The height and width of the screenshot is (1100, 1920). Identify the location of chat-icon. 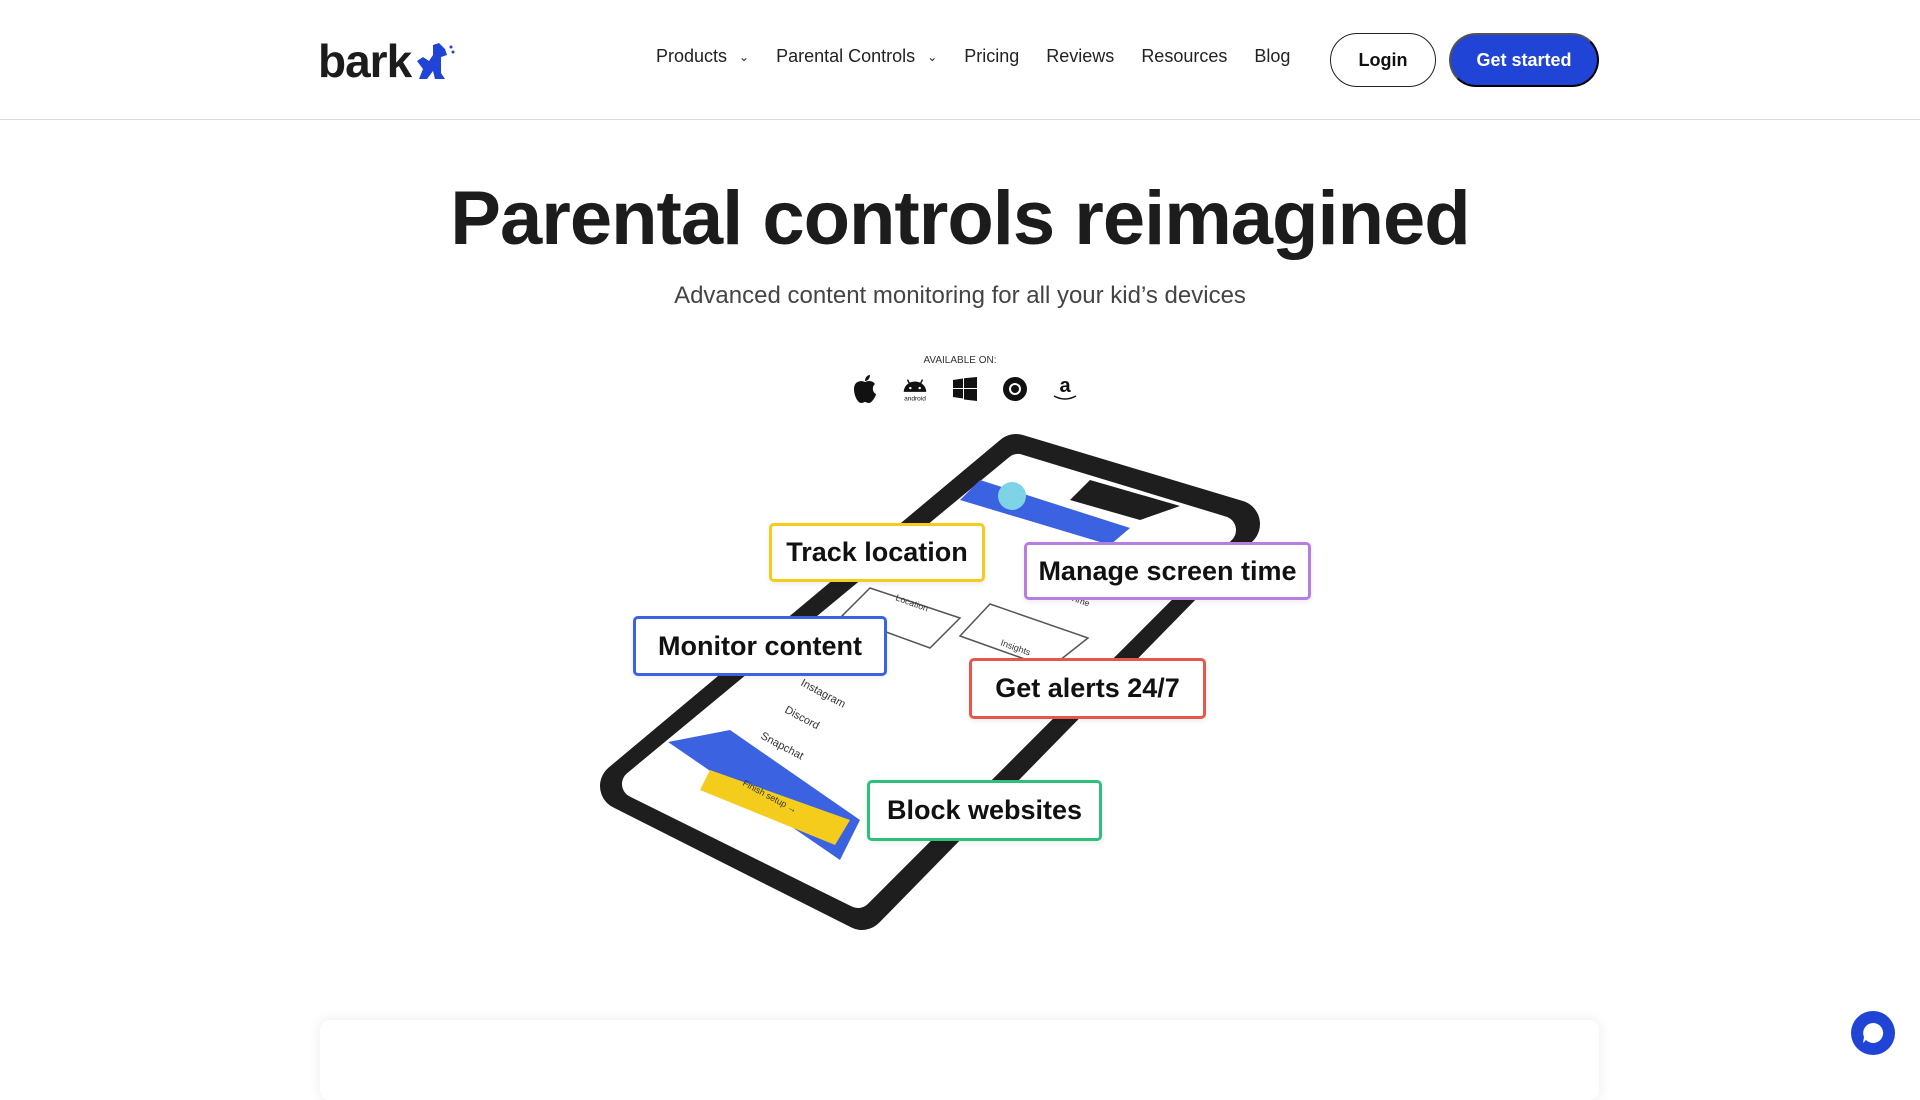
(1873, 1032).